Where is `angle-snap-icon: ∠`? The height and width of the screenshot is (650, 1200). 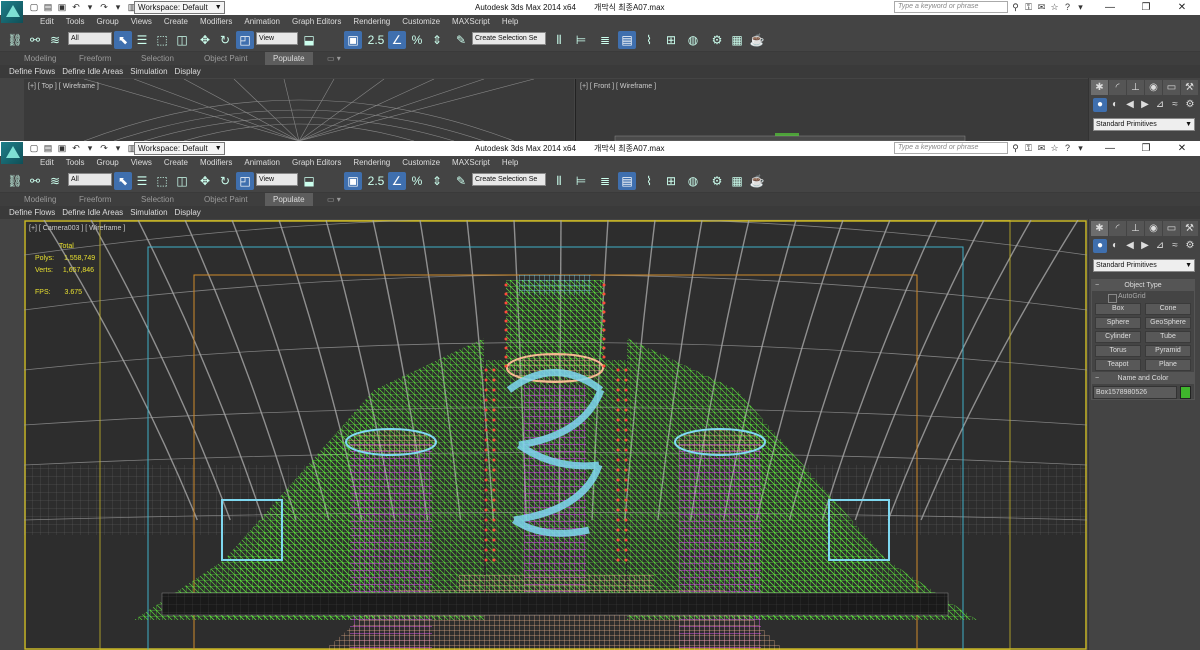 angle-snap-icon: ∠ is located at coordinates (397, 181).